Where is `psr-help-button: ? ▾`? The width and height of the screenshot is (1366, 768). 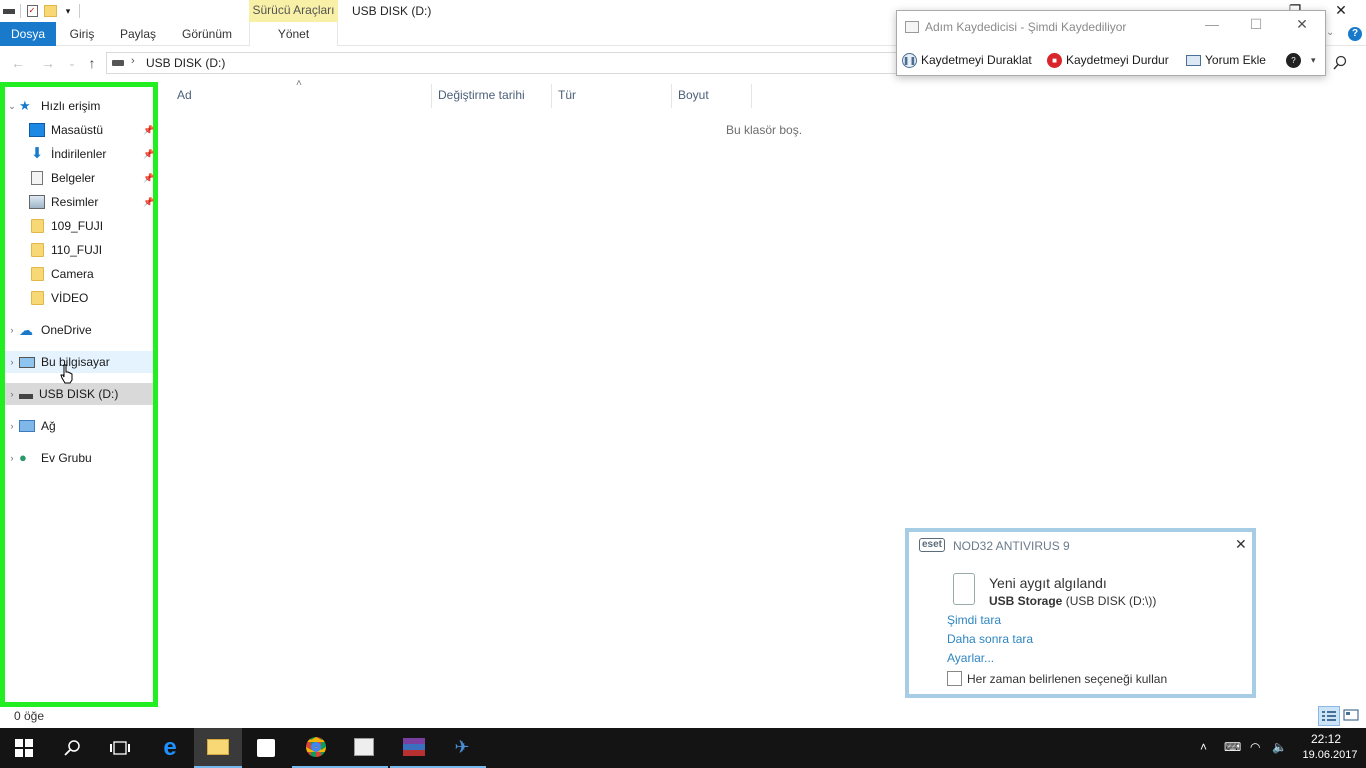 psr-help-button: ? ▾ is located at coordinates (1301, 60).